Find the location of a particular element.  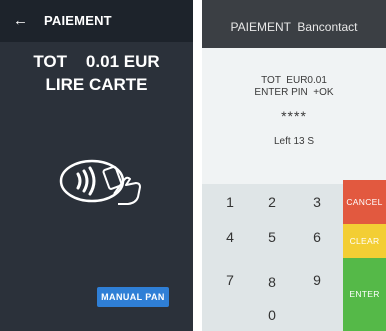

key-6: 6 is located at coordinates (317, 237).